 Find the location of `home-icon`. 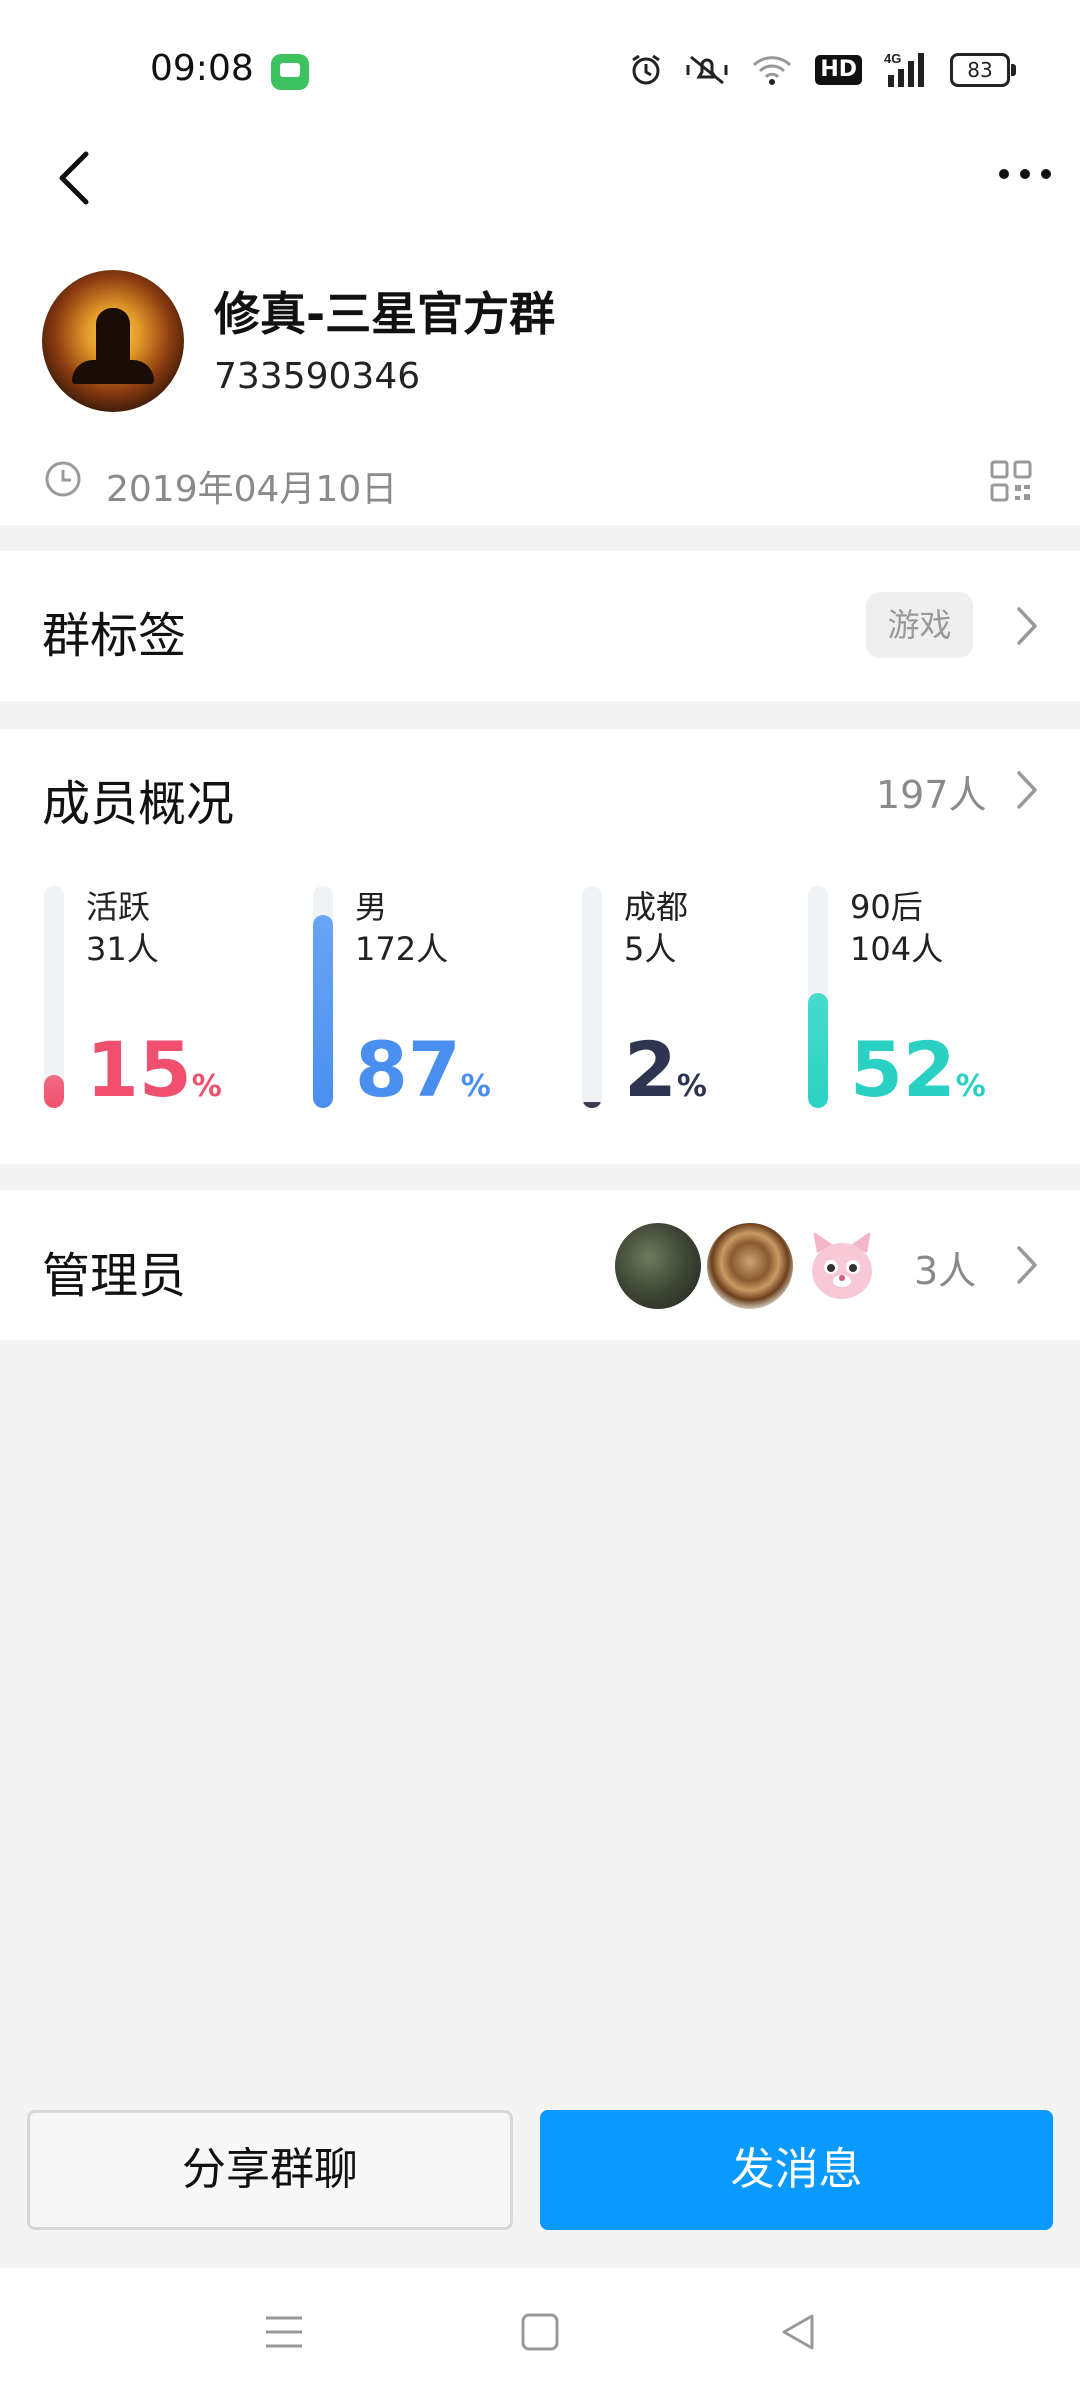

home-icon is located at coordinates (540, 2332).